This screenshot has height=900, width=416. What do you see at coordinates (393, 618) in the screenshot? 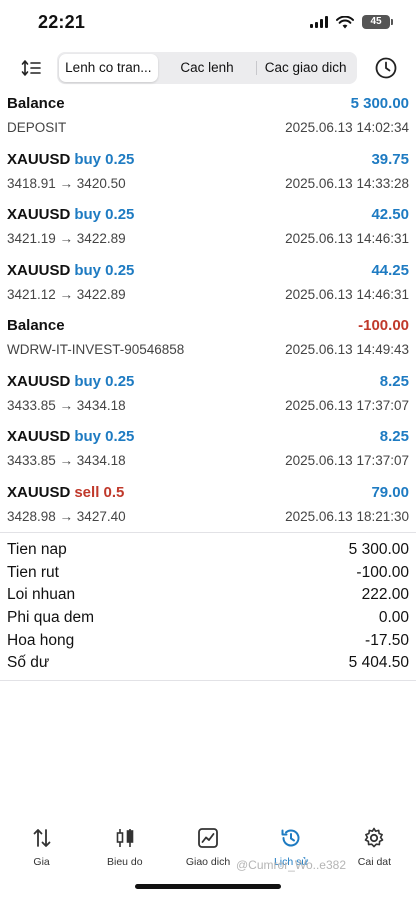
I see `summary-value: 0.00` at bounding box center [393, 618].